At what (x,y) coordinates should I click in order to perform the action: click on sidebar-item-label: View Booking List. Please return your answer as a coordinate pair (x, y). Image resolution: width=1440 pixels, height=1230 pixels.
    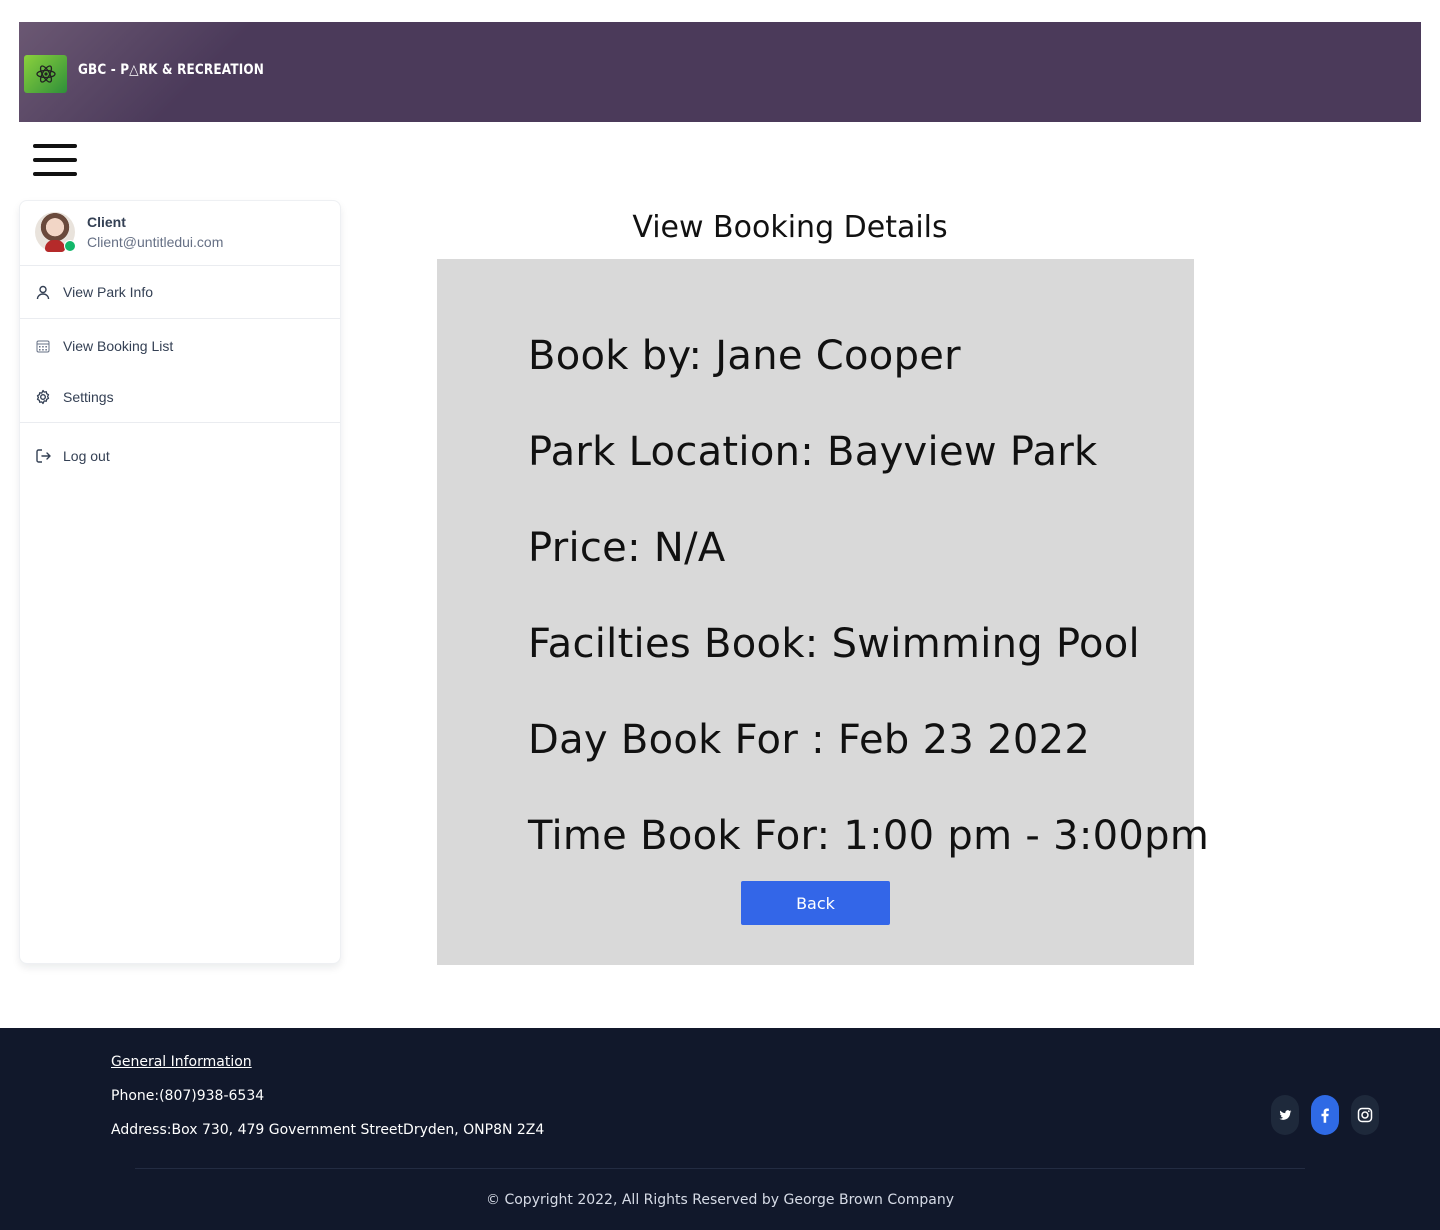
    Looking at the image, I should click on (118, 346).